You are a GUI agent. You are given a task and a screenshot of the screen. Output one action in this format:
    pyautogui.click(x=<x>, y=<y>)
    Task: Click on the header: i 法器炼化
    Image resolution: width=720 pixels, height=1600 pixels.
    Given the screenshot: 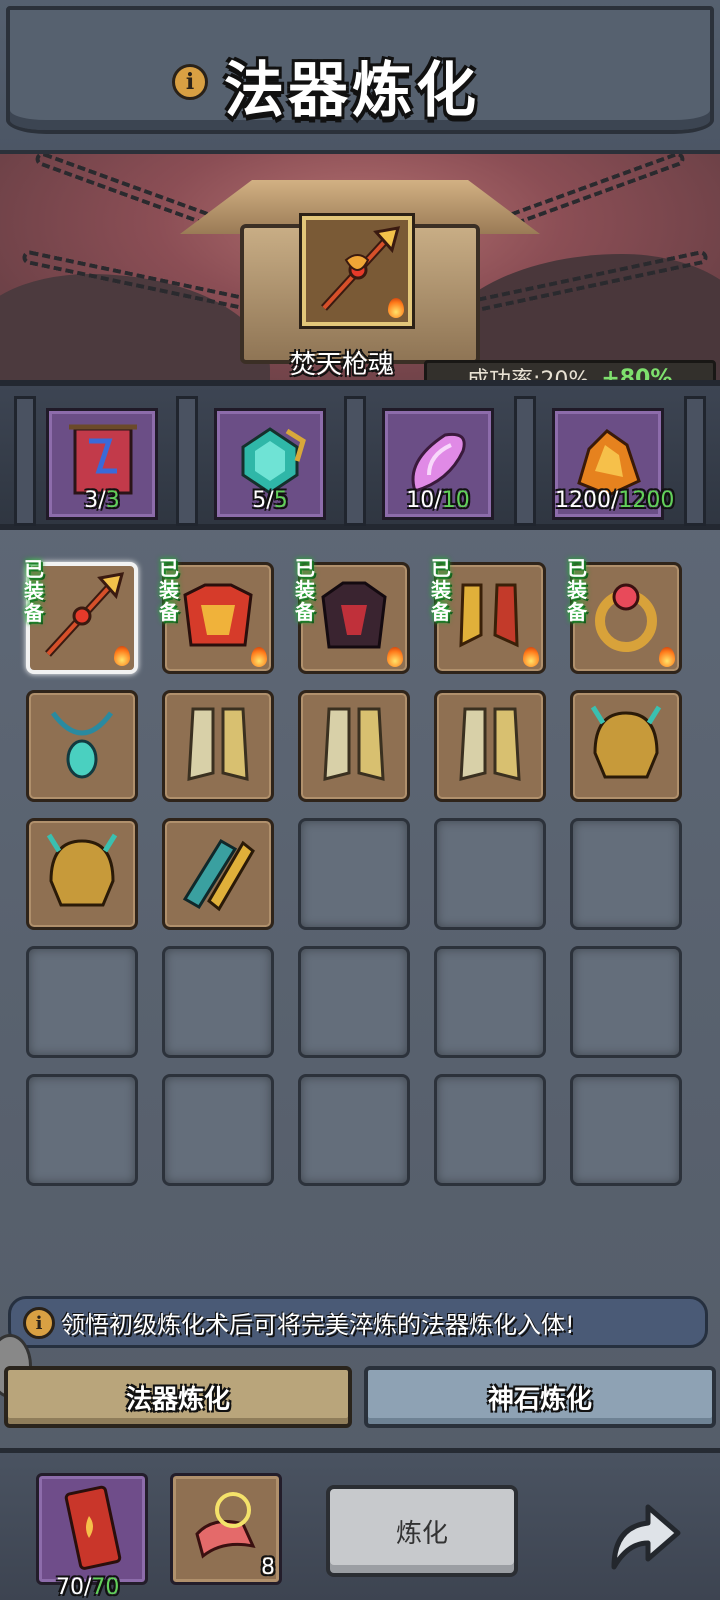 What is the action you would take?
    pyautogui.click(x=360, y=75)
    